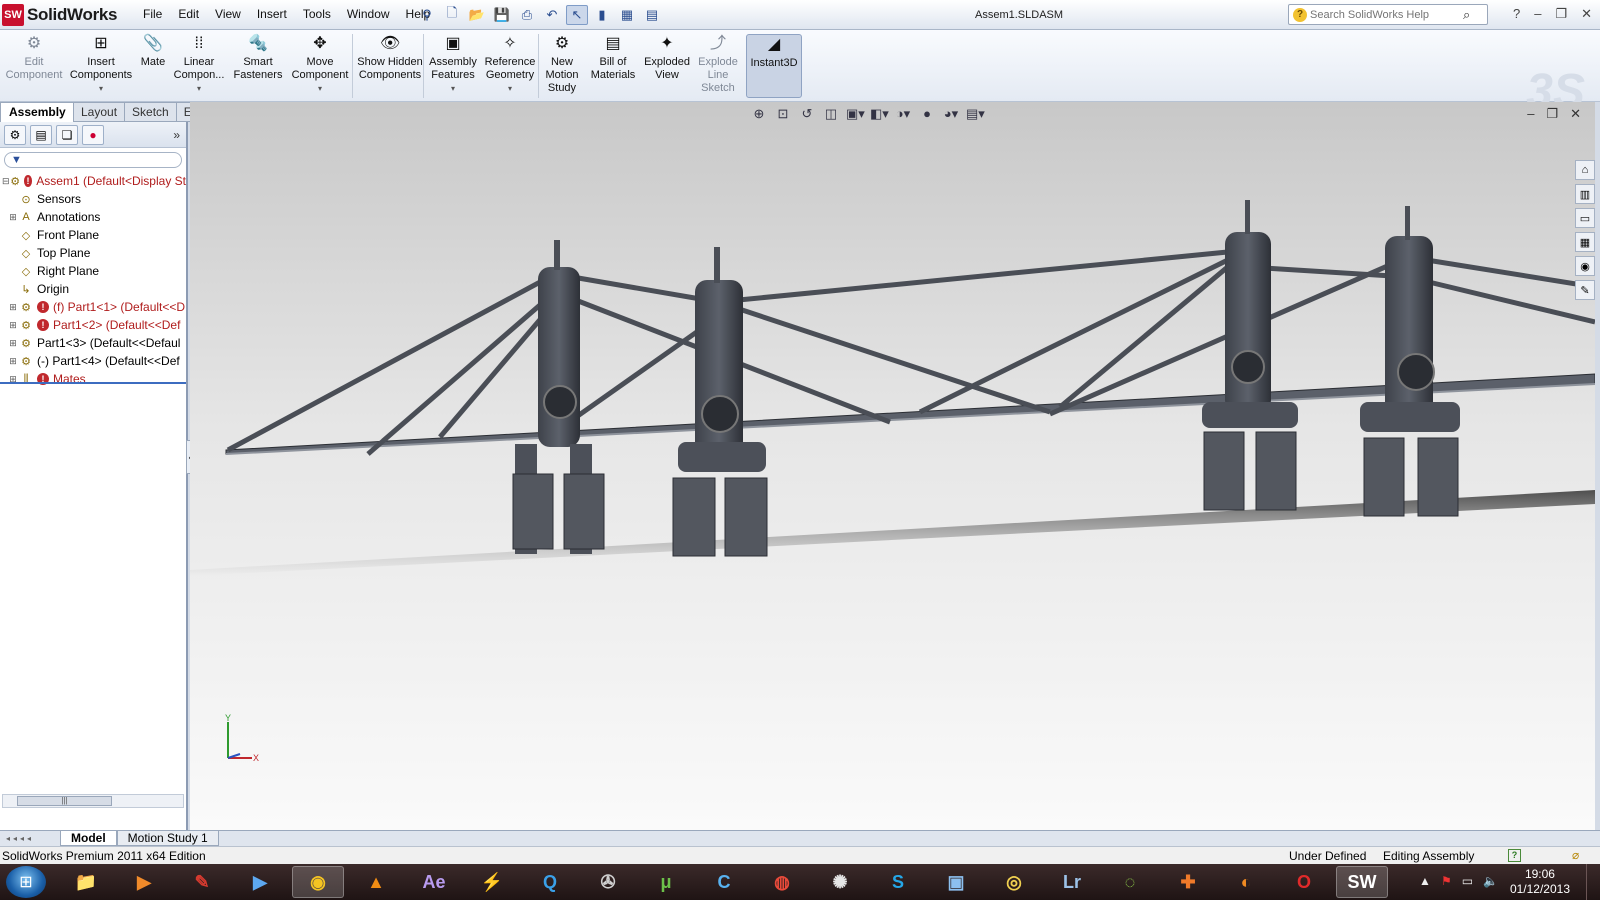 The width and height of the screenshot is (1600, 900). What do you see at coordinates (577, 15) in the screenshot?
I see `select-icon: ↖` at bounding box center [577, 15].